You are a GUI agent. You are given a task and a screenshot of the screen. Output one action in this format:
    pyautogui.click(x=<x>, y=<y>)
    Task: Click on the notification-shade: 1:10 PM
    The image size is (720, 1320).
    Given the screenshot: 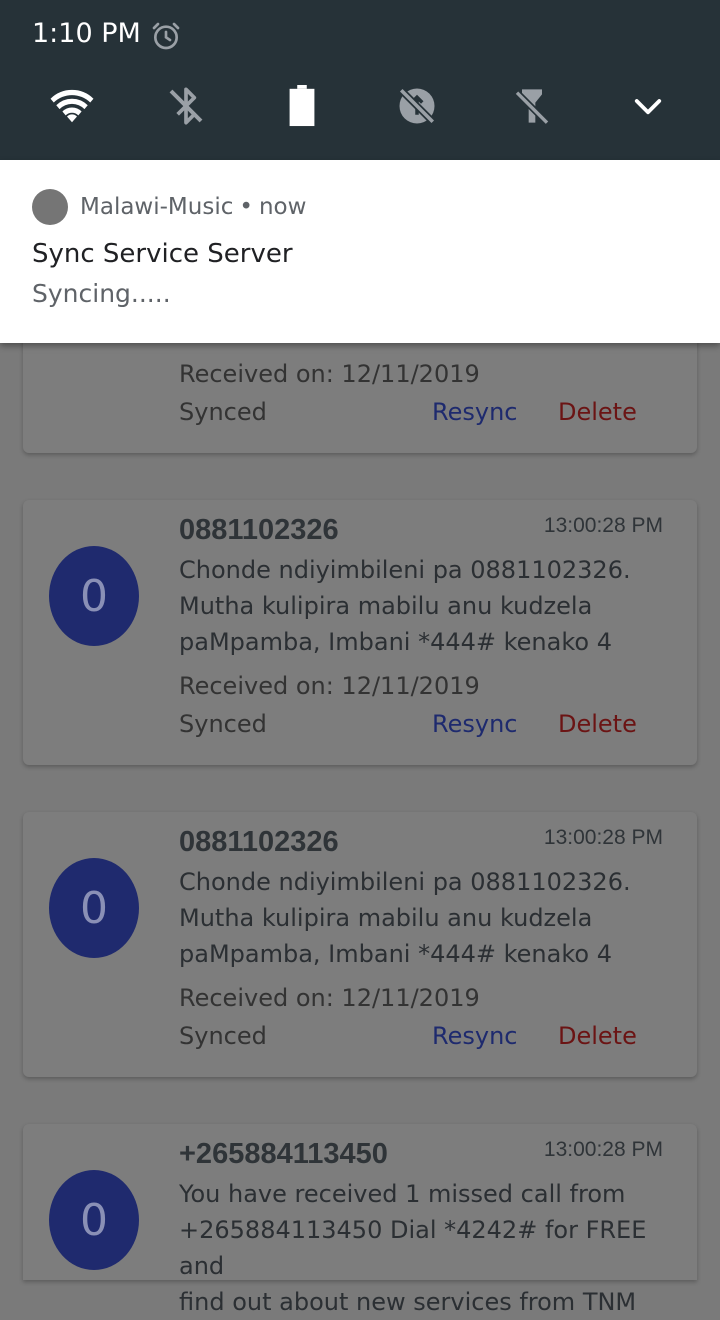 What is the action you would take?
    pyautogui.click(x=360, y=80)
    